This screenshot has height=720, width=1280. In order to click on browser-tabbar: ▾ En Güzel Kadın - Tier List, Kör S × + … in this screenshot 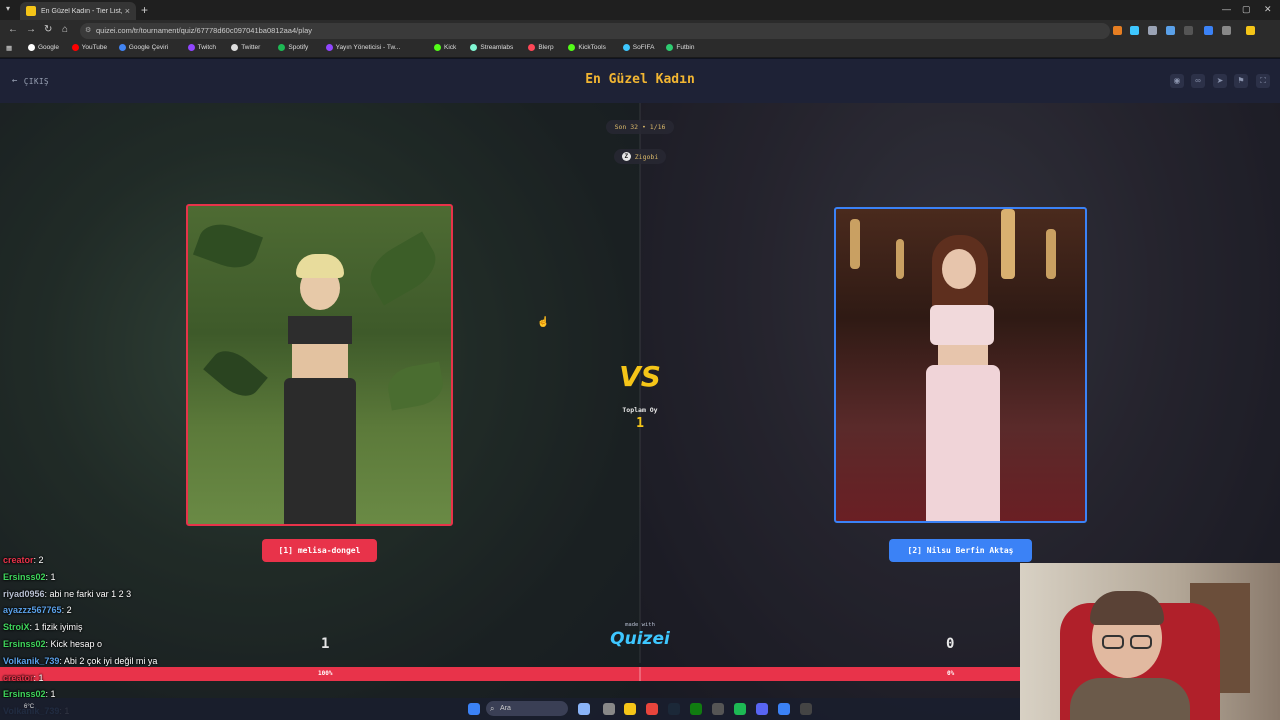, I will do `click(640, 10)`.